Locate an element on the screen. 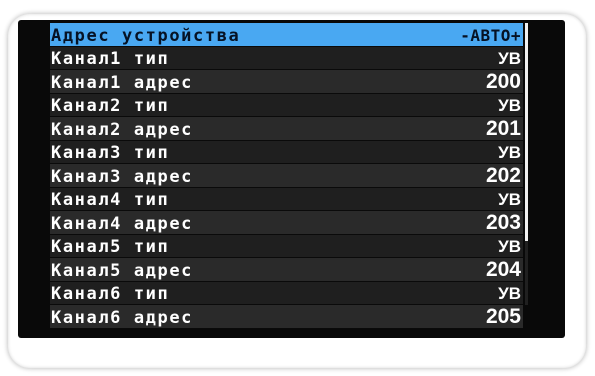  menu-row-label: Канал6 тип is located at coordinates (110, 294).